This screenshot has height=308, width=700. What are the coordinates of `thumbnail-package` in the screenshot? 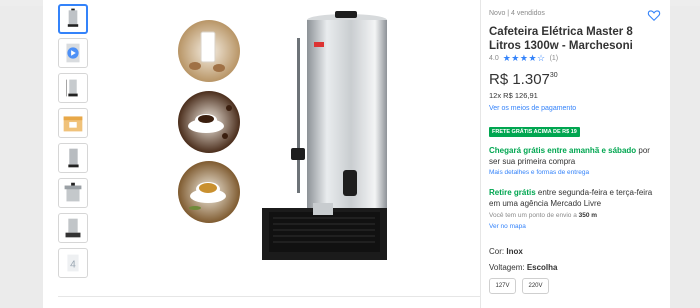 It's located at (73, 123).